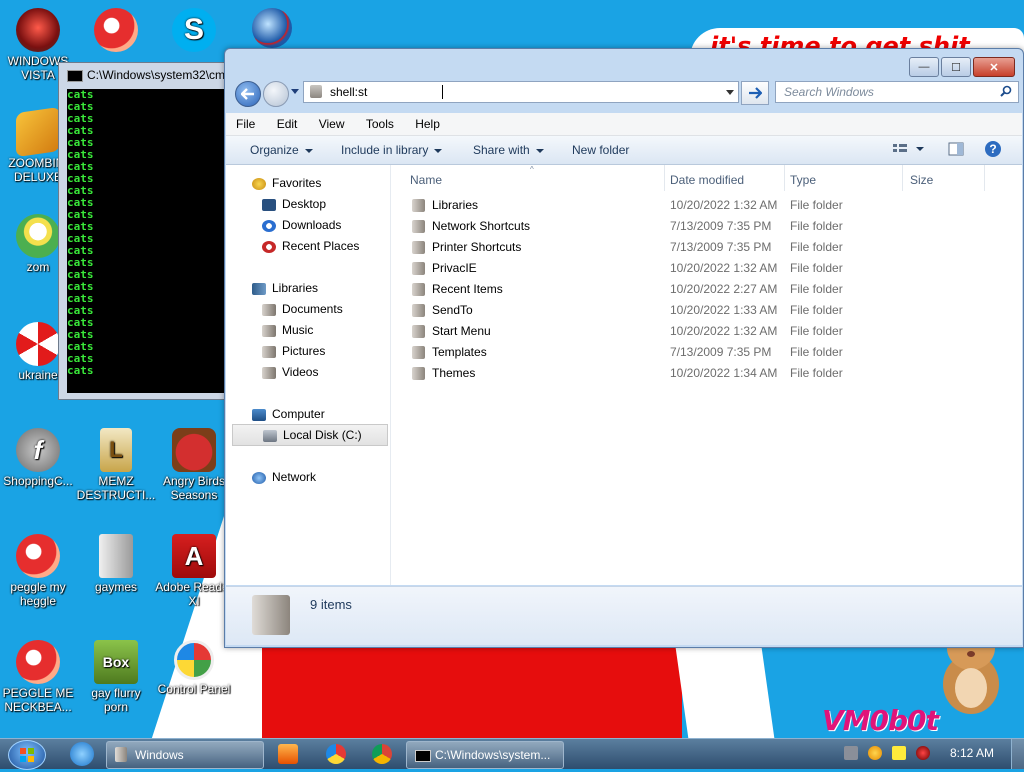 The width and height of the screenshot is (1024, 772). I want to click on nav-music: Music, so click(287, 330).